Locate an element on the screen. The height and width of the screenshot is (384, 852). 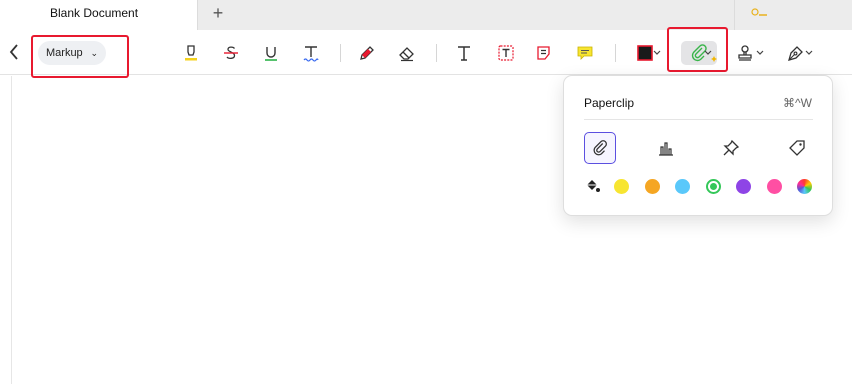
highlight-frame-attachment is located at coordinates (697, 49).